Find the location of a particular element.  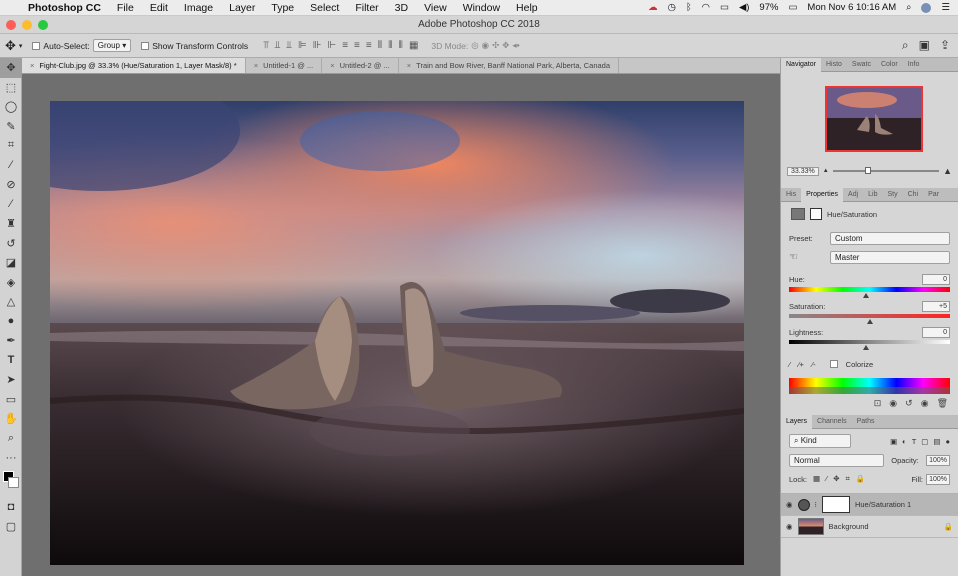

lightness-slider-track is located at coordinates (869, 342).